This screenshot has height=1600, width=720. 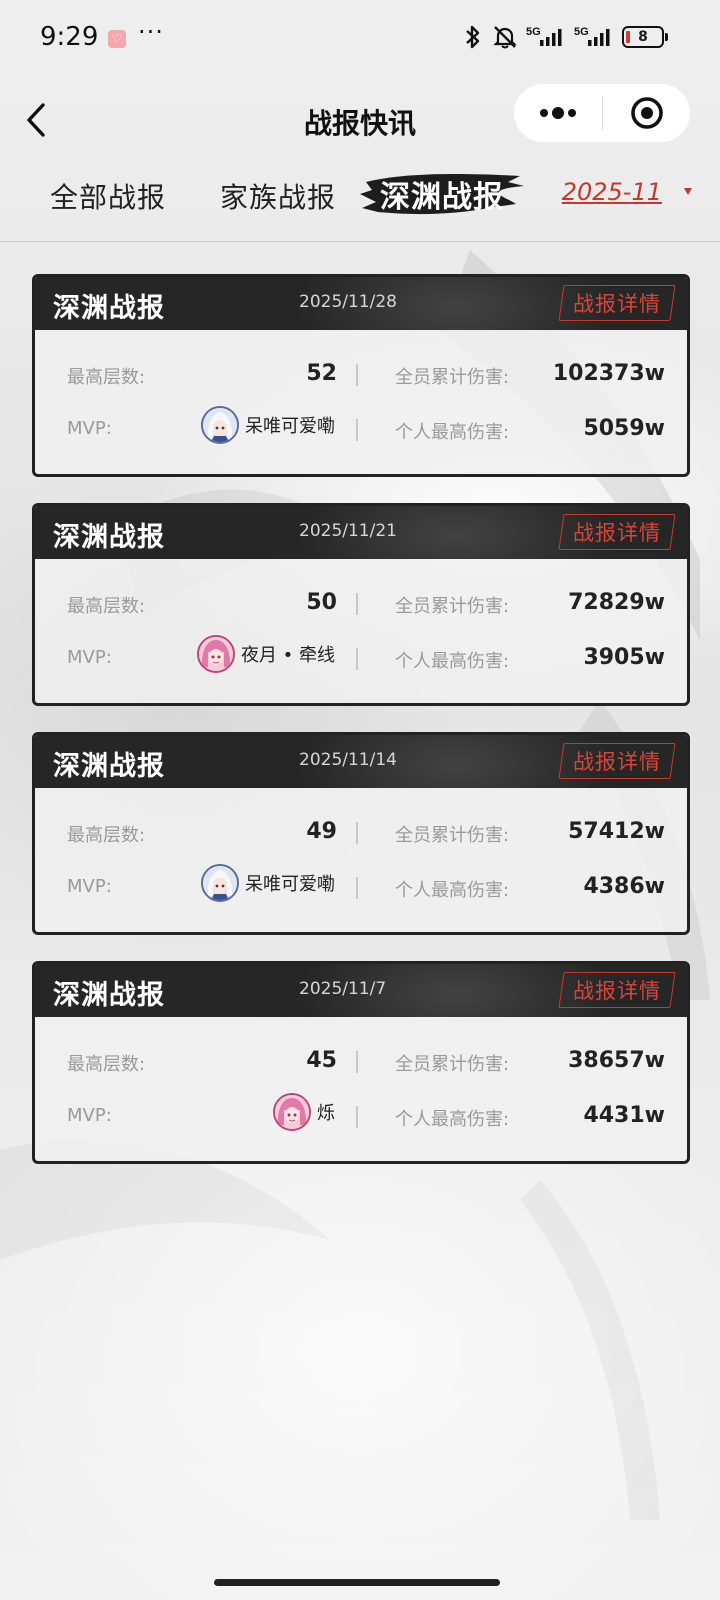 What do you see at coordinates (348, 531) in the screenshot?
I see `card-date: 2025/11/21` at bounding box center [348, 531].